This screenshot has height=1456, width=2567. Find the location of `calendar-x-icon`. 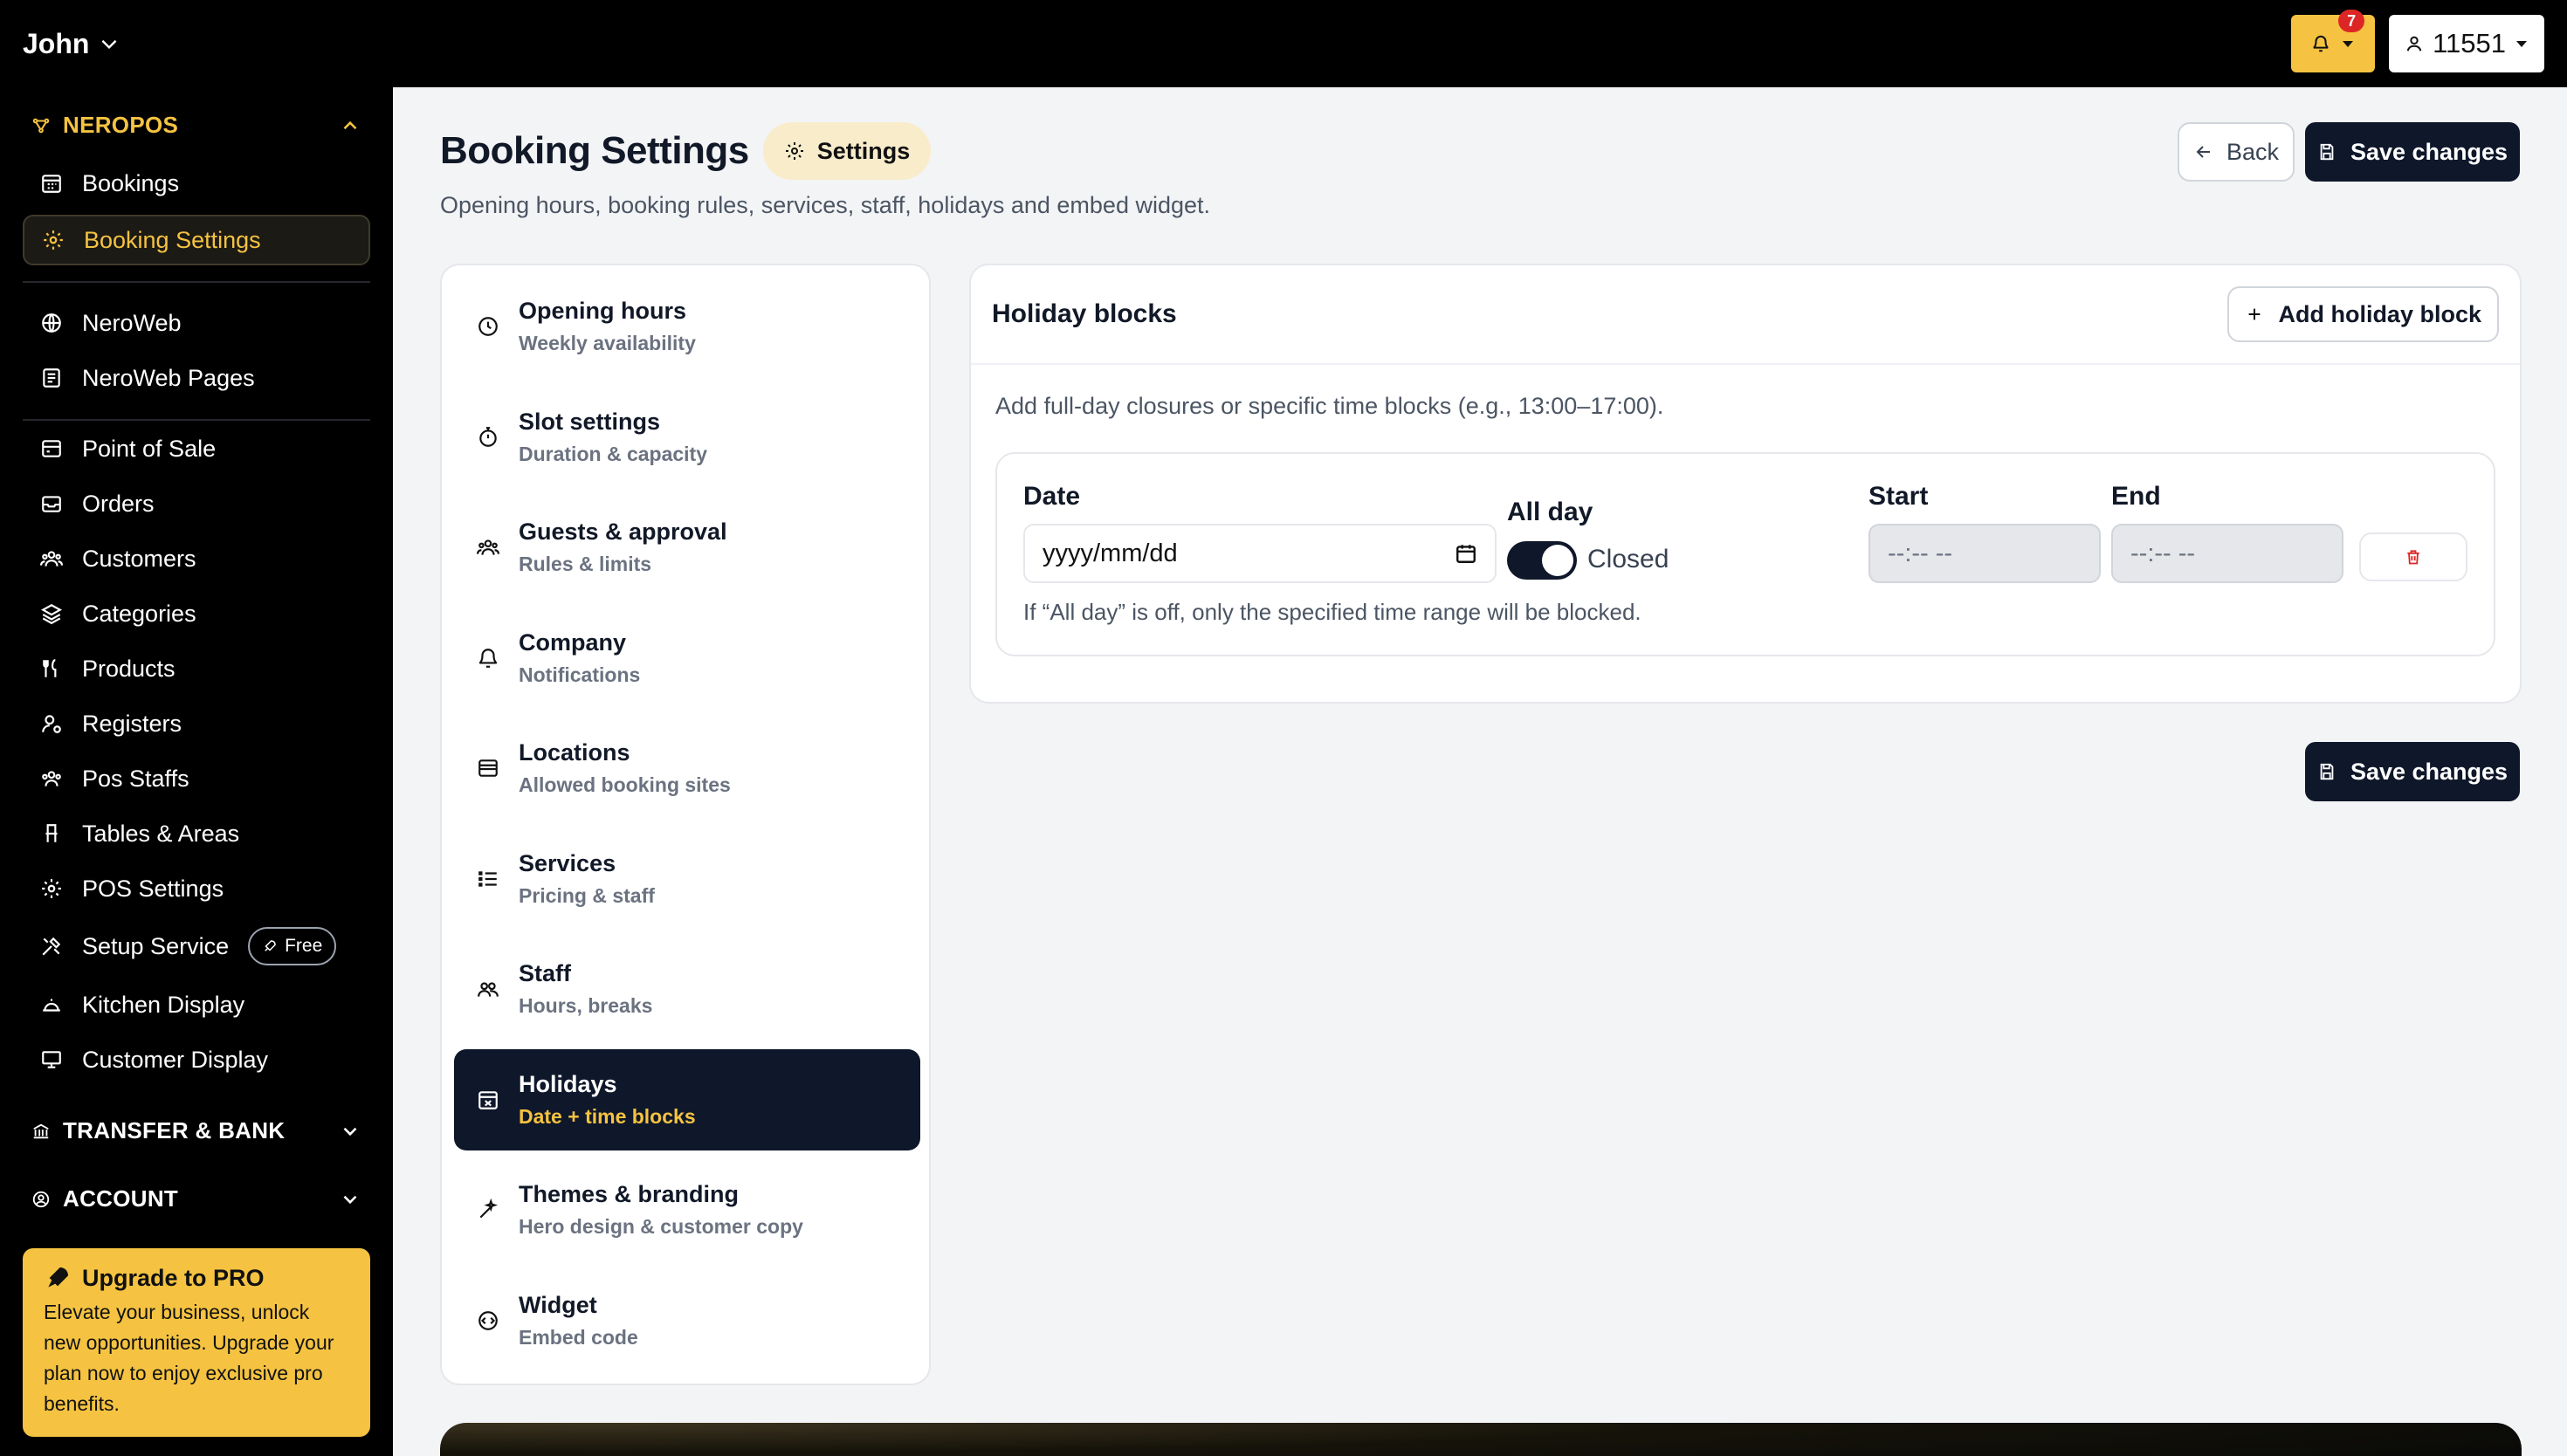

calendar-x-icon is located at coordinates (488, 1100).